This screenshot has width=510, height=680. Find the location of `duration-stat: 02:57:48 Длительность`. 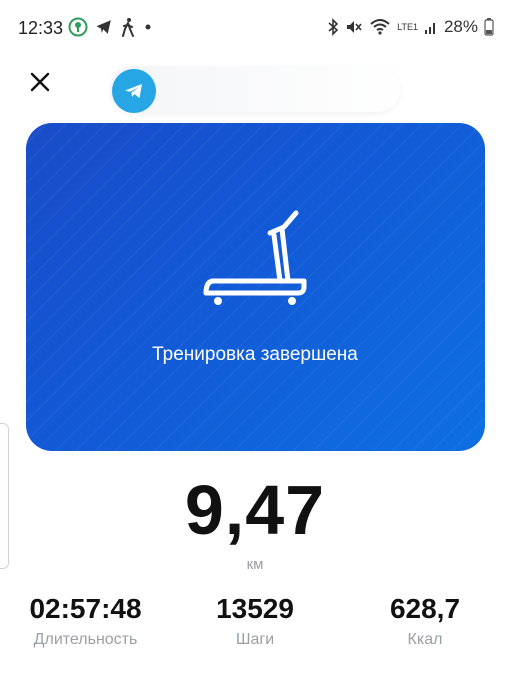

duration-stat: 02:57:48 Длительность is located at coordinates (85, 621).